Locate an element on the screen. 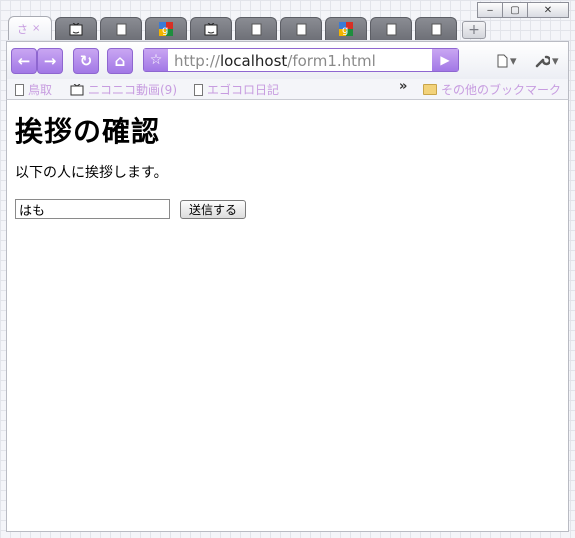 Image resolution: width=575 pixels, height=538 pixels. bookmark-item: ニコニコ動画(9) is located at coordinates (123, 89).